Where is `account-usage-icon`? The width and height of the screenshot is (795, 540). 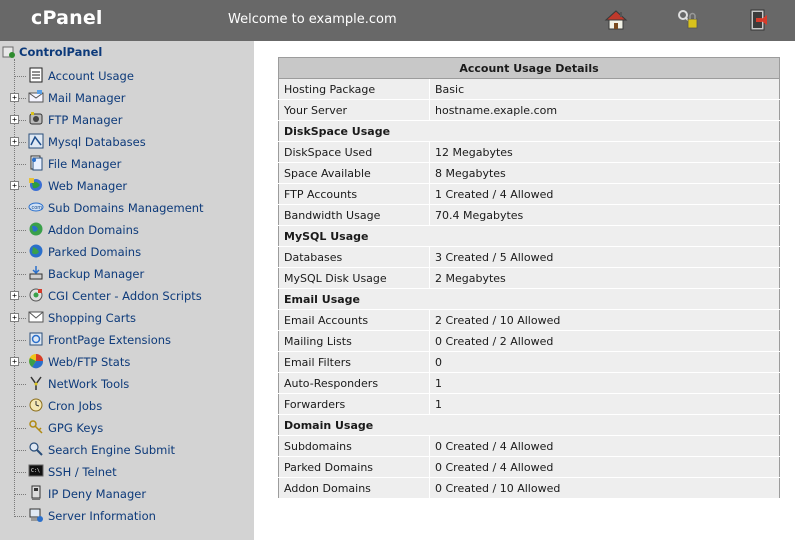 account-usage-icon is located at coordinates (36, 75).